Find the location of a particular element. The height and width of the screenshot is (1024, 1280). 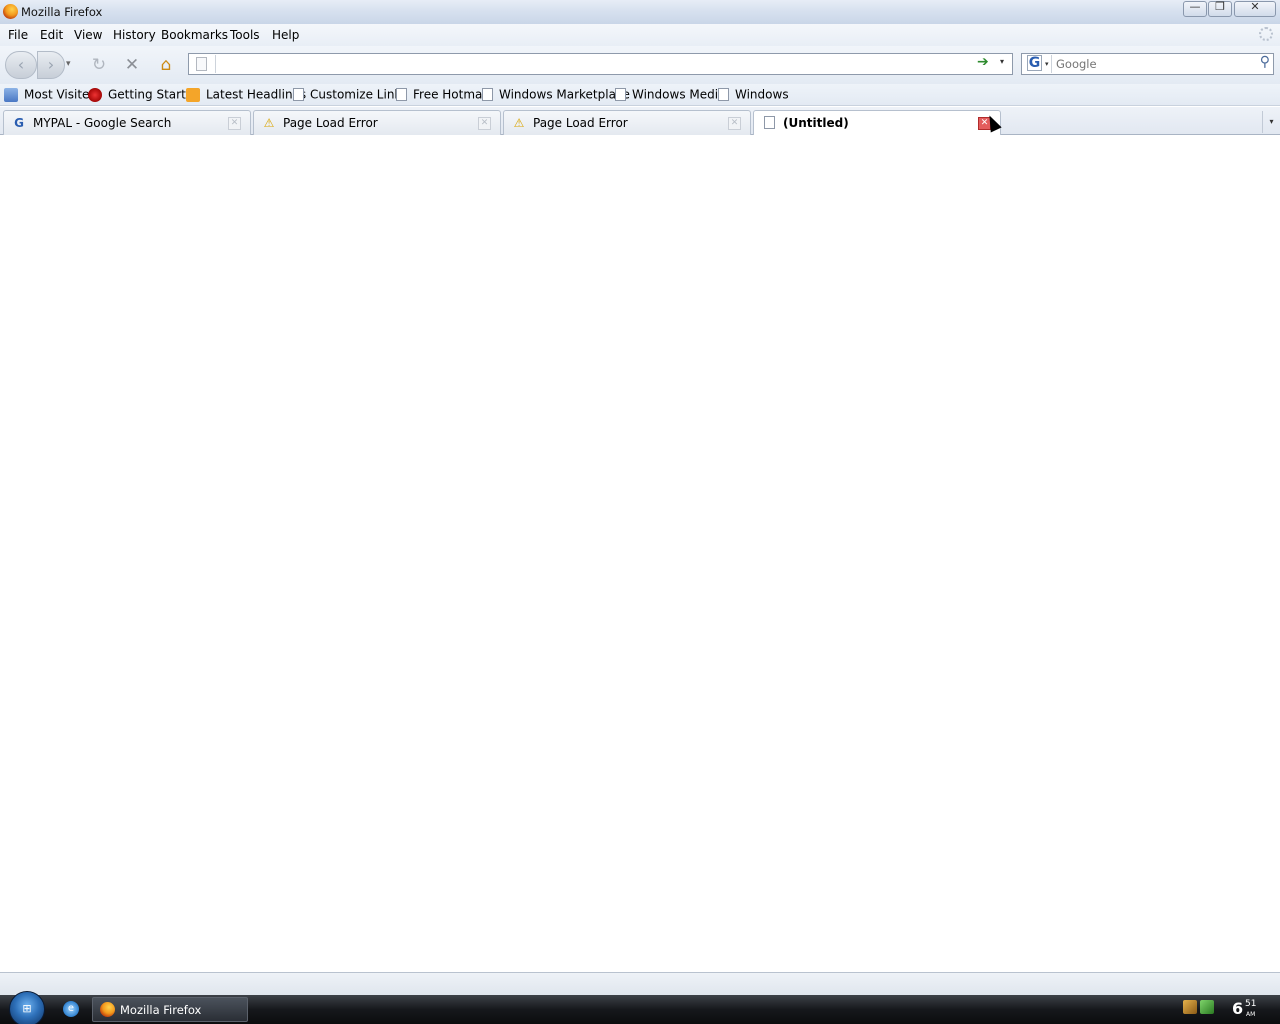

bookmark-label: Windows is located at coordinates (762, 94).